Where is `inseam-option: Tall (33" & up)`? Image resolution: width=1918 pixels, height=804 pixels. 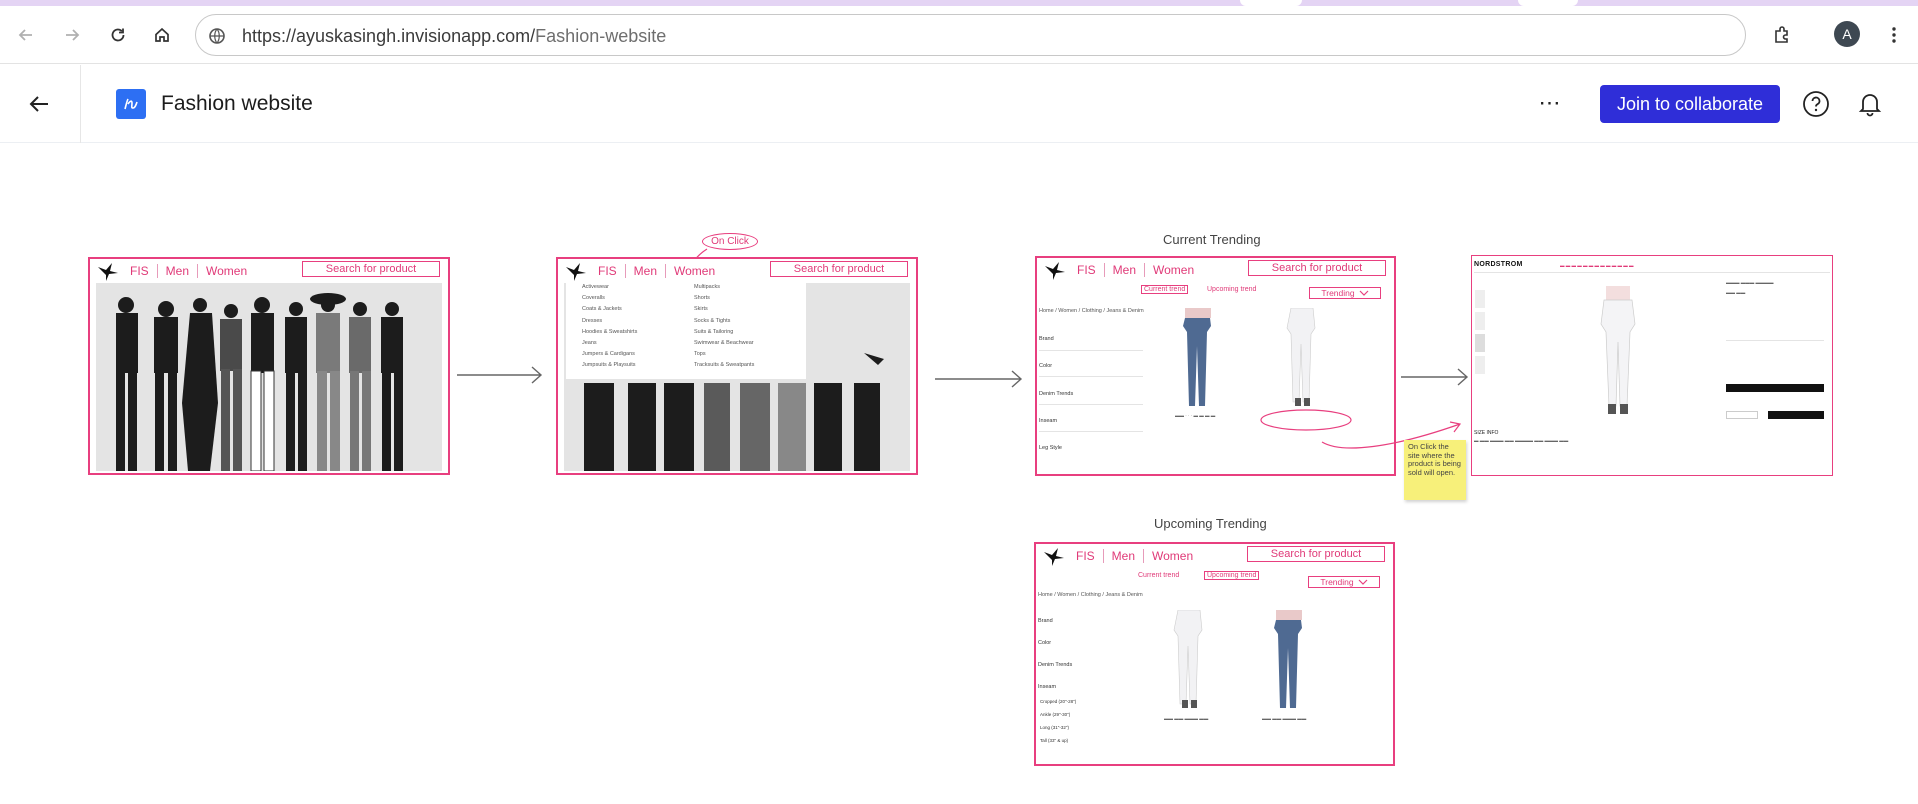
inseam-option: Tall (33" & up) is located at coordinates (1054, 740).